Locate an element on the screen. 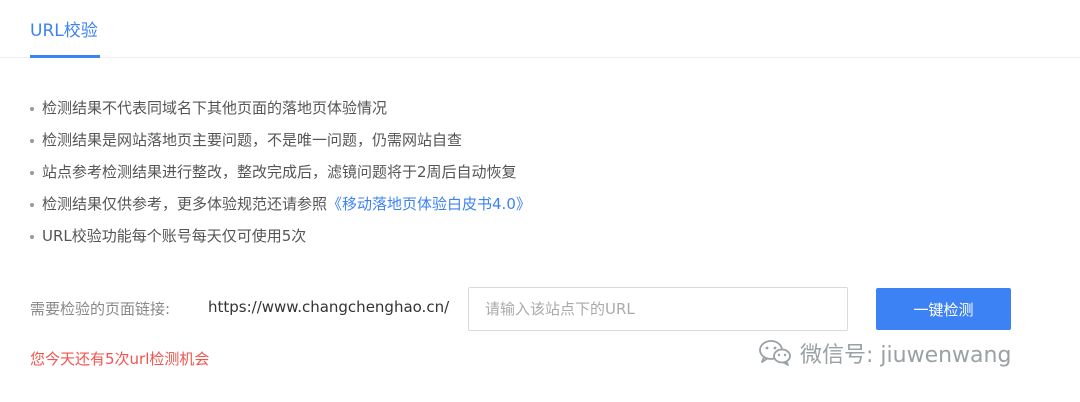  note-item: 检测结果仅供参考，更多体验规范还请参照《移动落地页体验白皮书4.0》 is located at coordinates (280, 208).